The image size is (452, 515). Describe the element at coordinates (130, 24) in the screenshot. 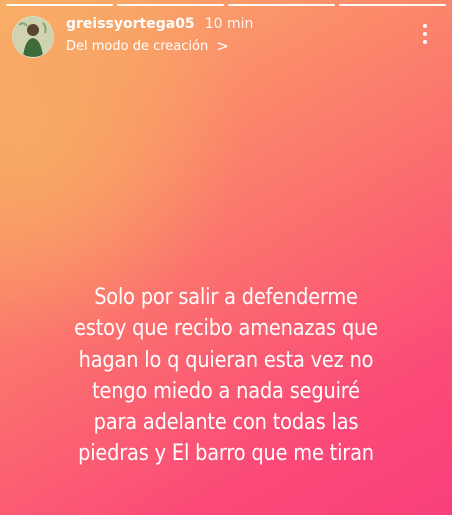

I see `username: greissyortega05` at that location.